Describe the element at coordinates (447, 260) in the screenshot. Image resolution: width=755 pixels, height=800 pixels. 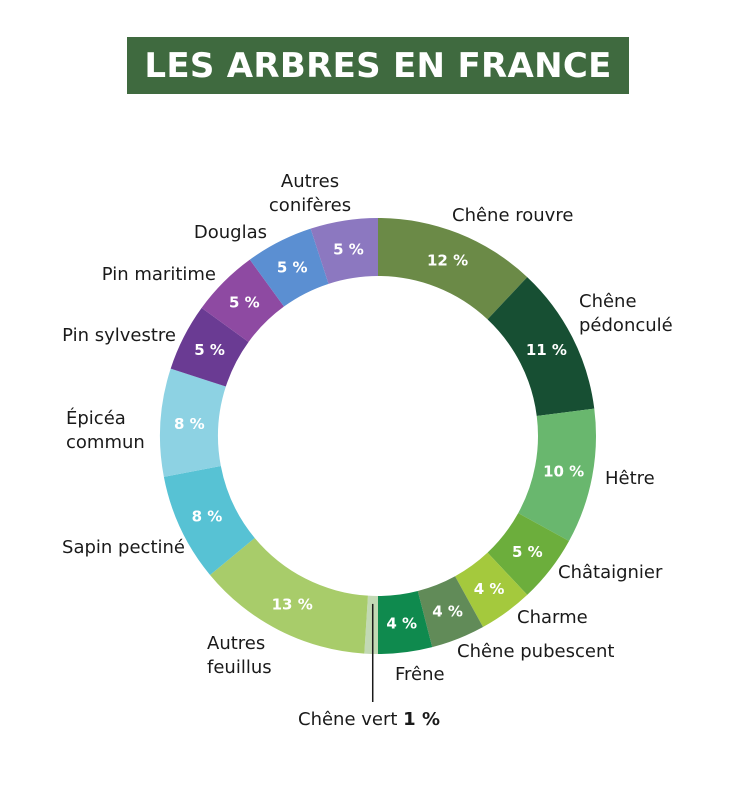
I see `value-label-chene-rouvre: 12 %` at that location.